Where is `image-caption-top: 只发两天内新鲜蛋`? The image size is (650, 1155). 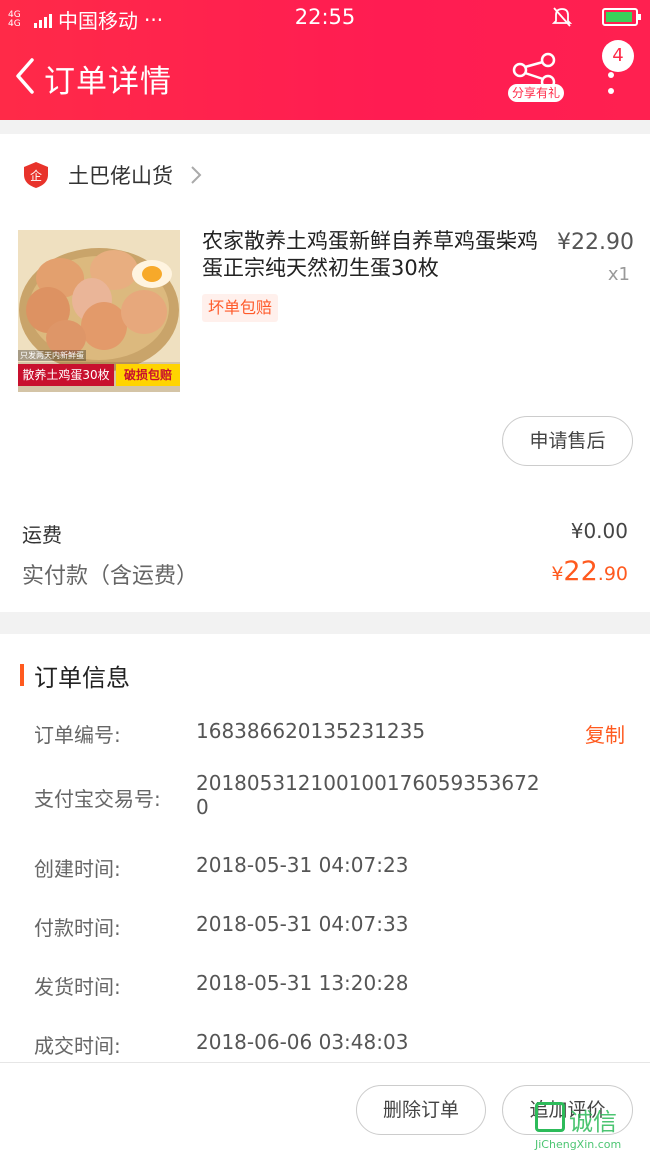
image-caption-top: 只发两天内新鲜蛋 is located at coordinates (52, 355).